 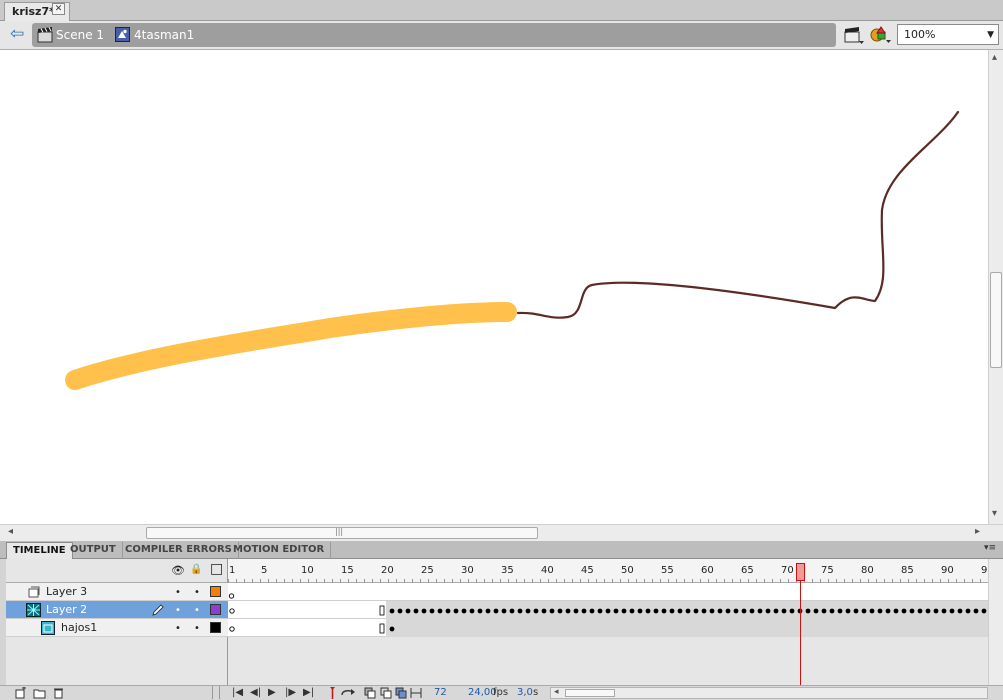 What do you see at coordinates (501, 532) in the screenshot?
I see `stage-horizontal-scrollbar: ◂ ||| ▸` at bounding box center [501, 532].